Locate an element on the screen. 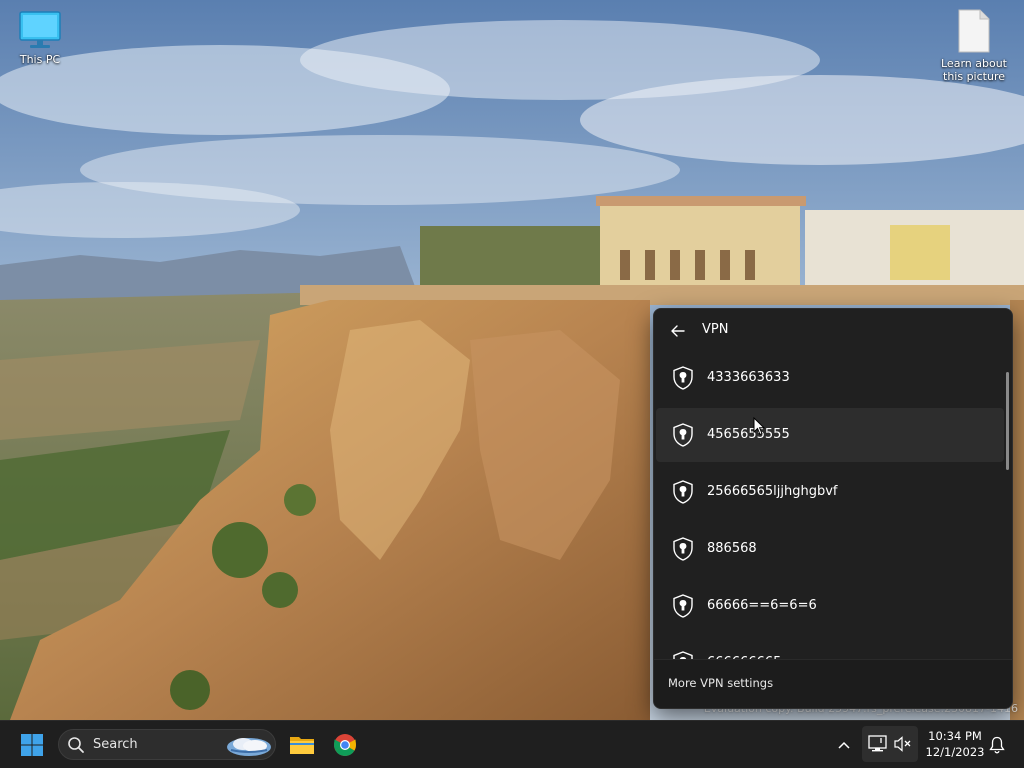  search-placeholder: Search is located at coordinates (115, 744).